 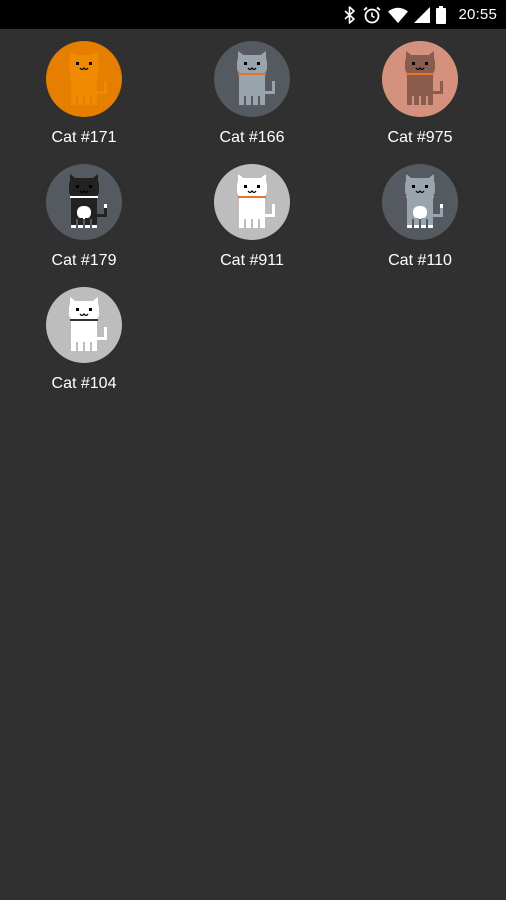 I want to click on cat-tile: Cat #110, so click(x=420, y=213).